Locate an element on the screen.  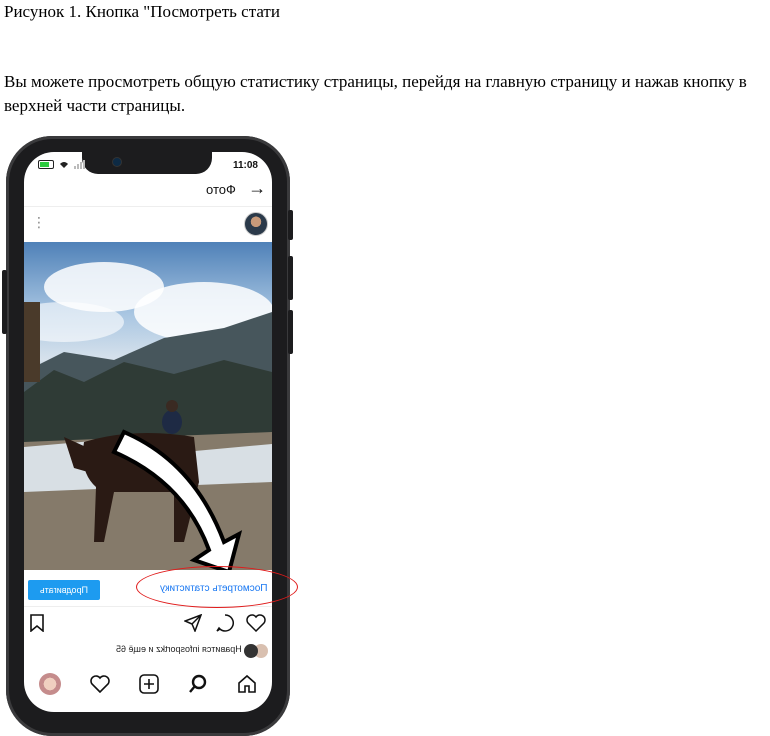
likes-row: Нравится infosportkz и ещё 65 is located at coordinates (148, 652).